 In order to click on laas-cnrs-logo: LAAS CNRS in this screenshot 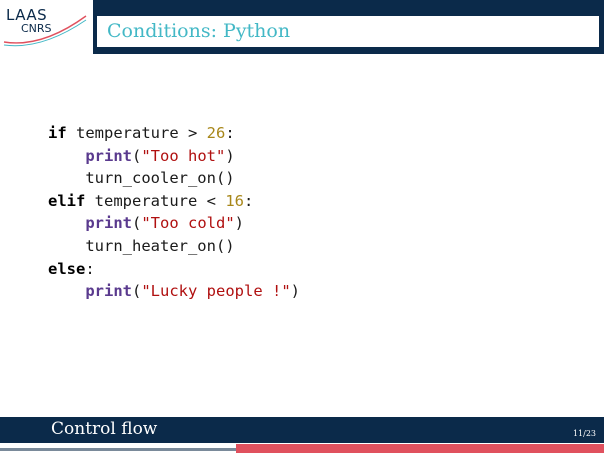, I will do `click(46, 26)`.